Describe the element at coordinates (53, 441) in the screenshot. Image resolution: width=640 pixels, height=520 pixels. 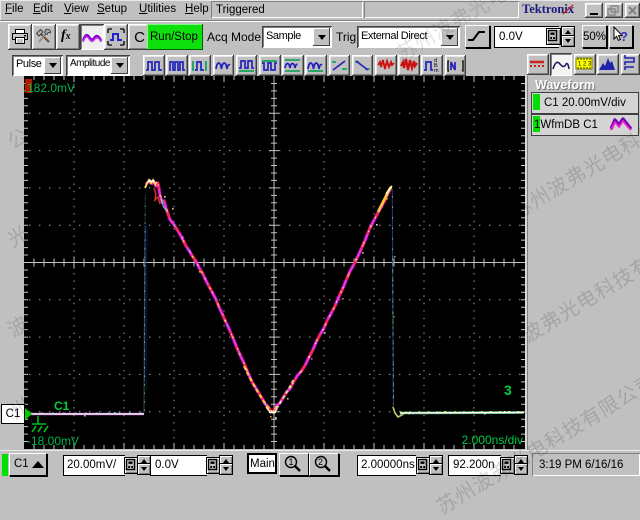
I see `svg-text: -18.00mV` at that location.